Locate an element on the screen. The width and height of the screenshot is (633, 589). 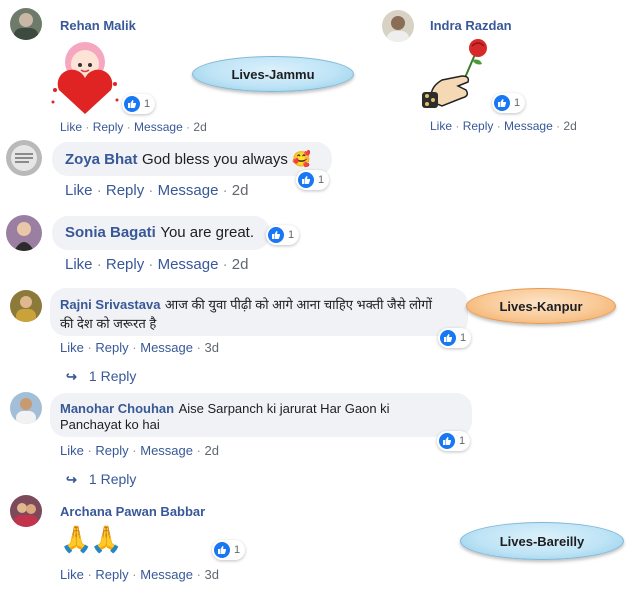
comment-text: God bless you always 🥰 is located at coordinates (226, 159).